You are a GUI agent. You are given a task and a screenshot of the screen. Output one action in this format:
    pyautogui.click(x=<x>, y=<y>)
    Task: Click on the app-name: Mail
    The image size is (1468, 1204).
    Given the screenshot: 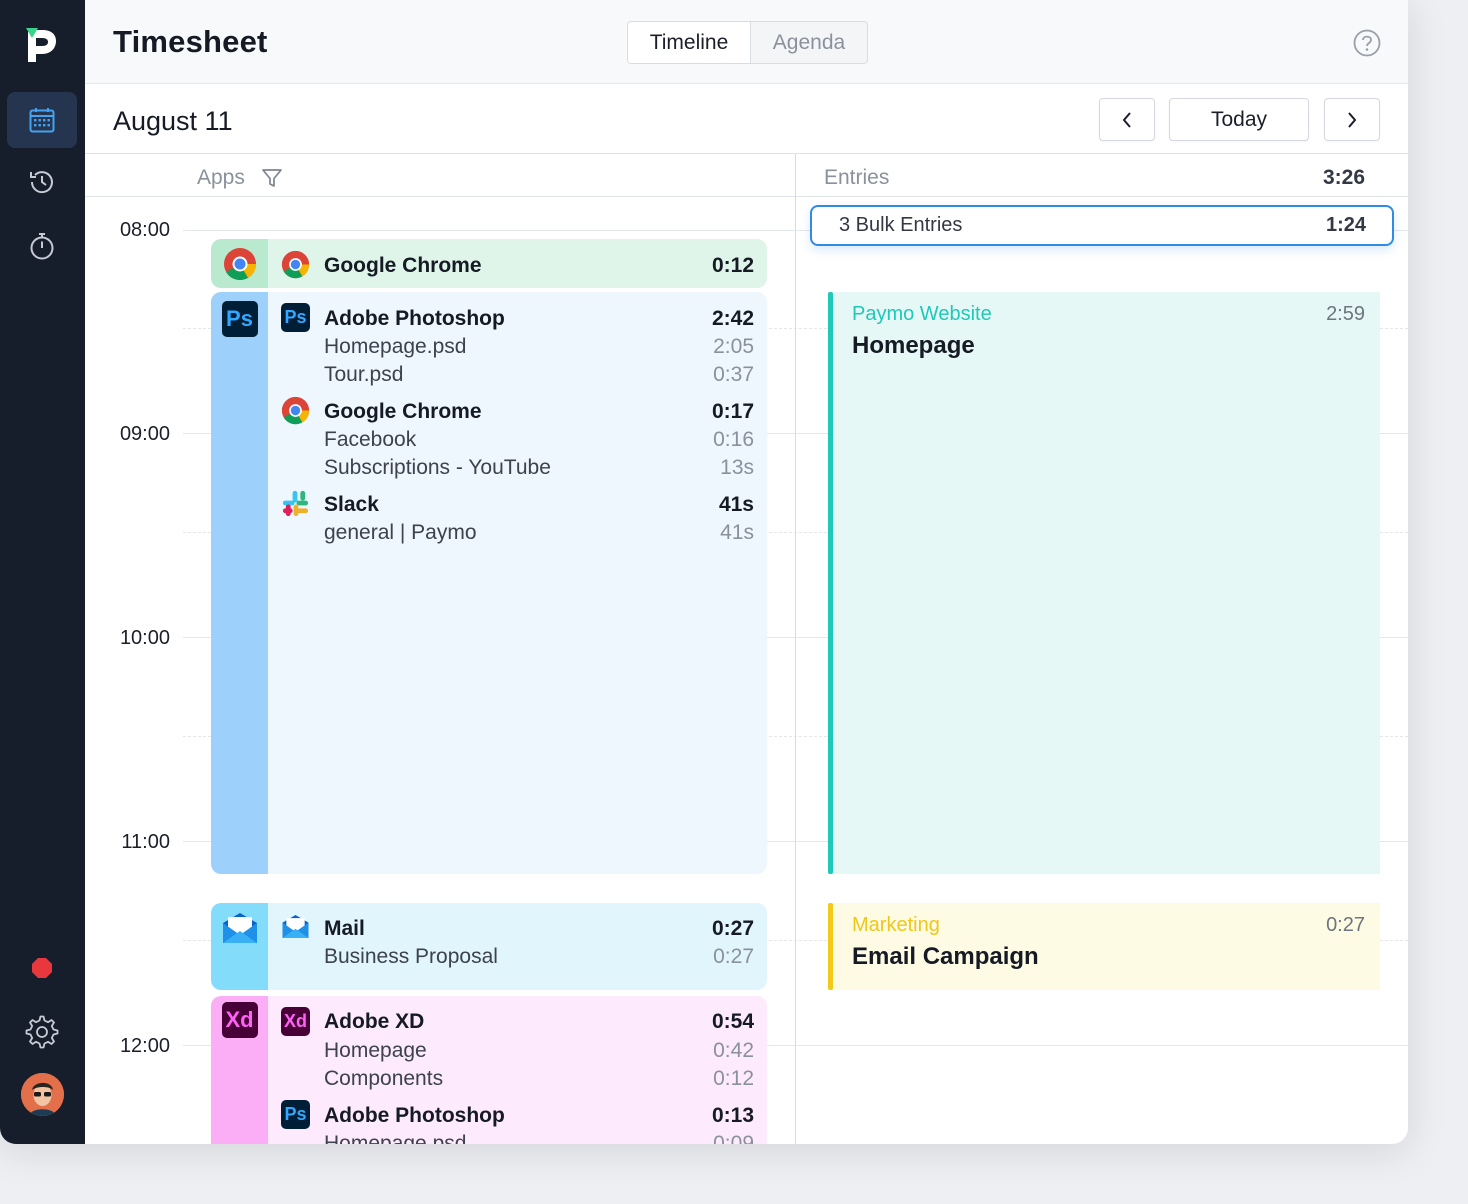 What is the action you would take?
    pyautogui.click(x=344, y=928)
    